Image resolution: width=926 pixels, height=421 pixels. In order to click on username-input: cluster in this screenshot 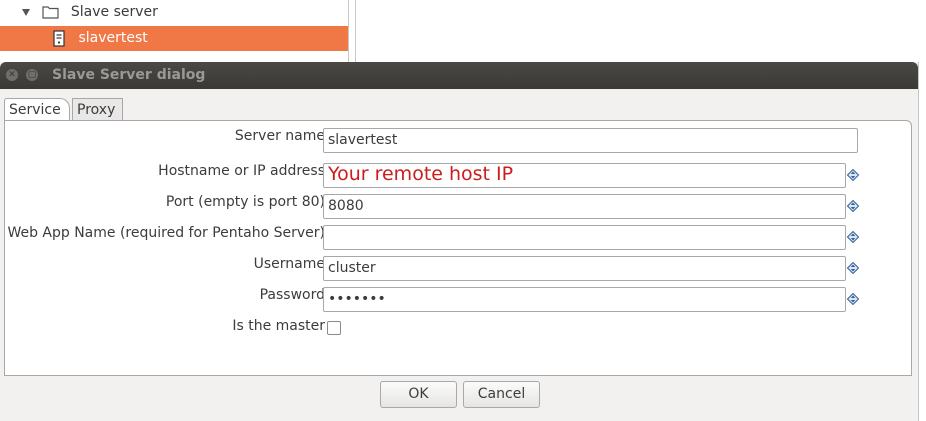, I will do `click(584, 268)`.